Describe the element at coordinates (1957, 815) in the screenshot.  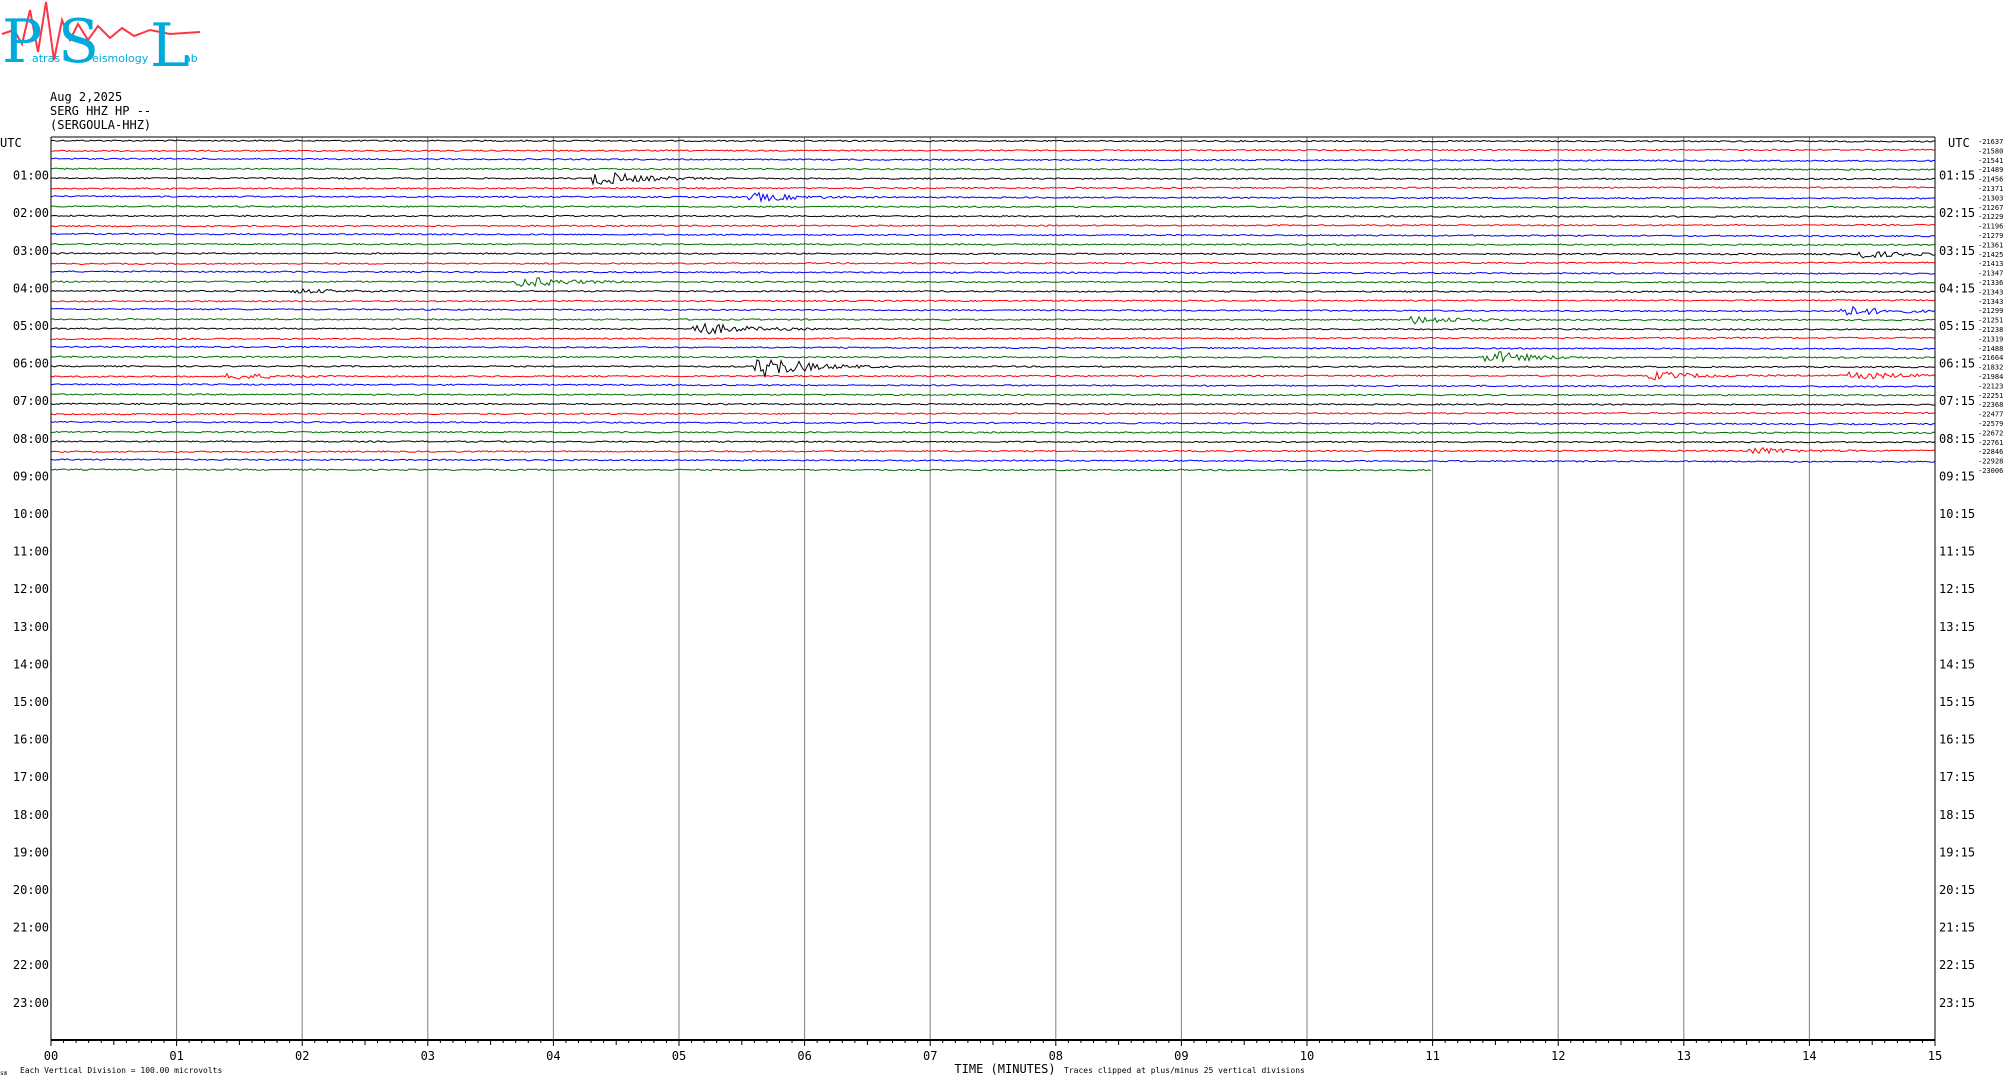
I see `right-hour-label: 18:15` at that location.